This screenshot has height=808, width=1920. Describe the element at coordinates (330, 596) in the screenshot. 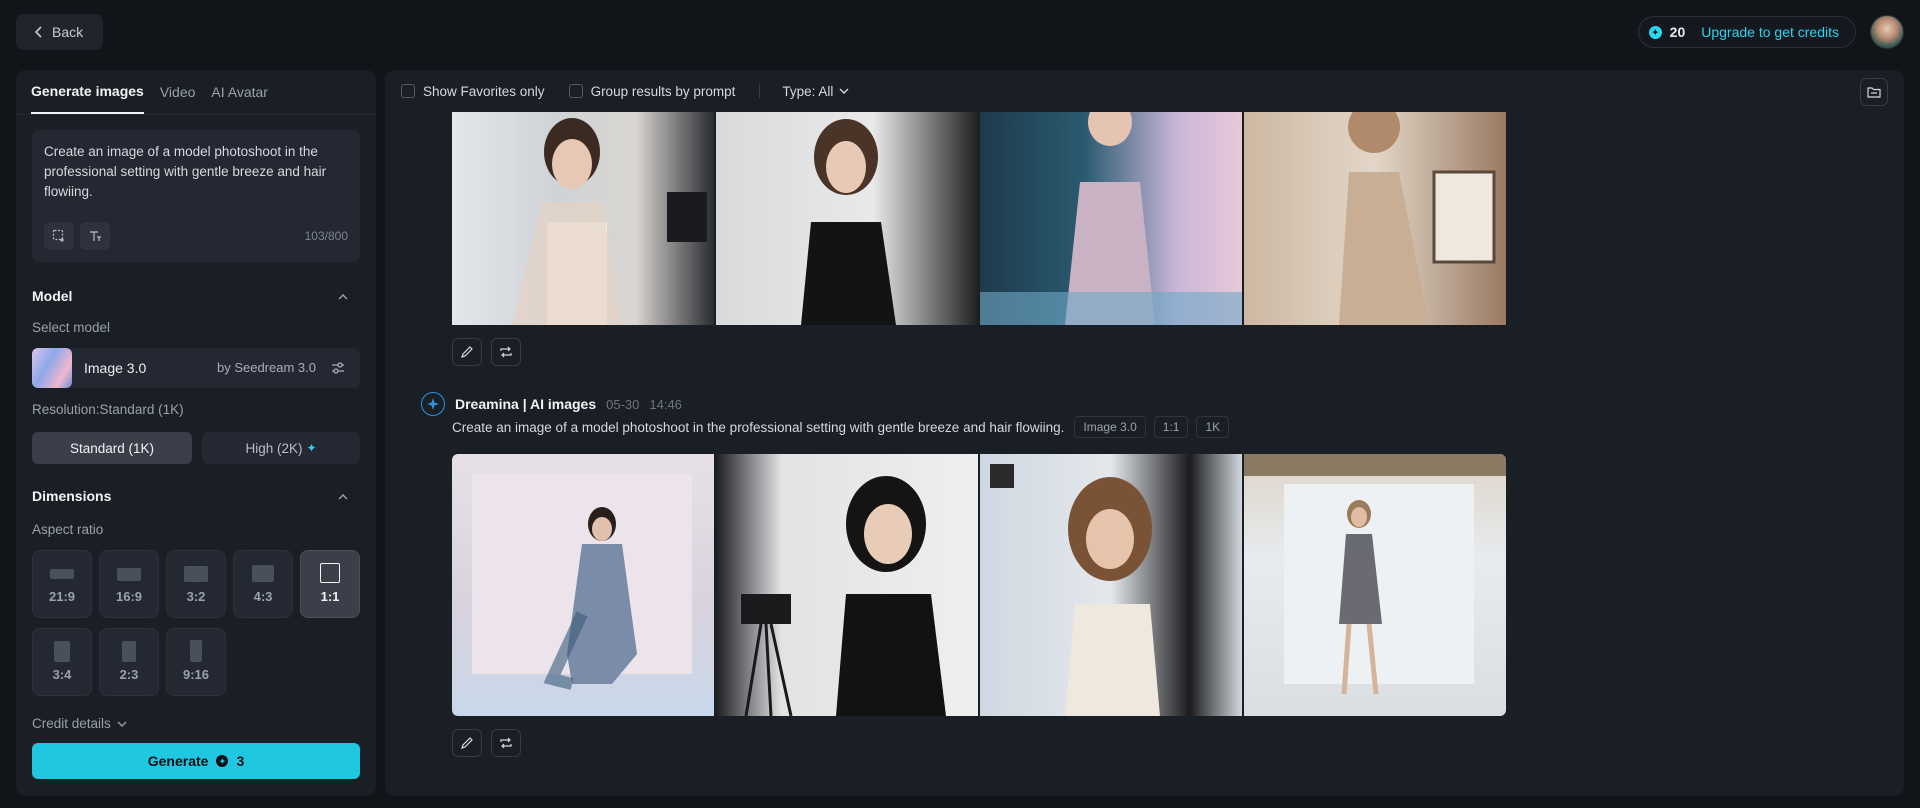

I see `aspect-ratio-label: 1:1` at that location.